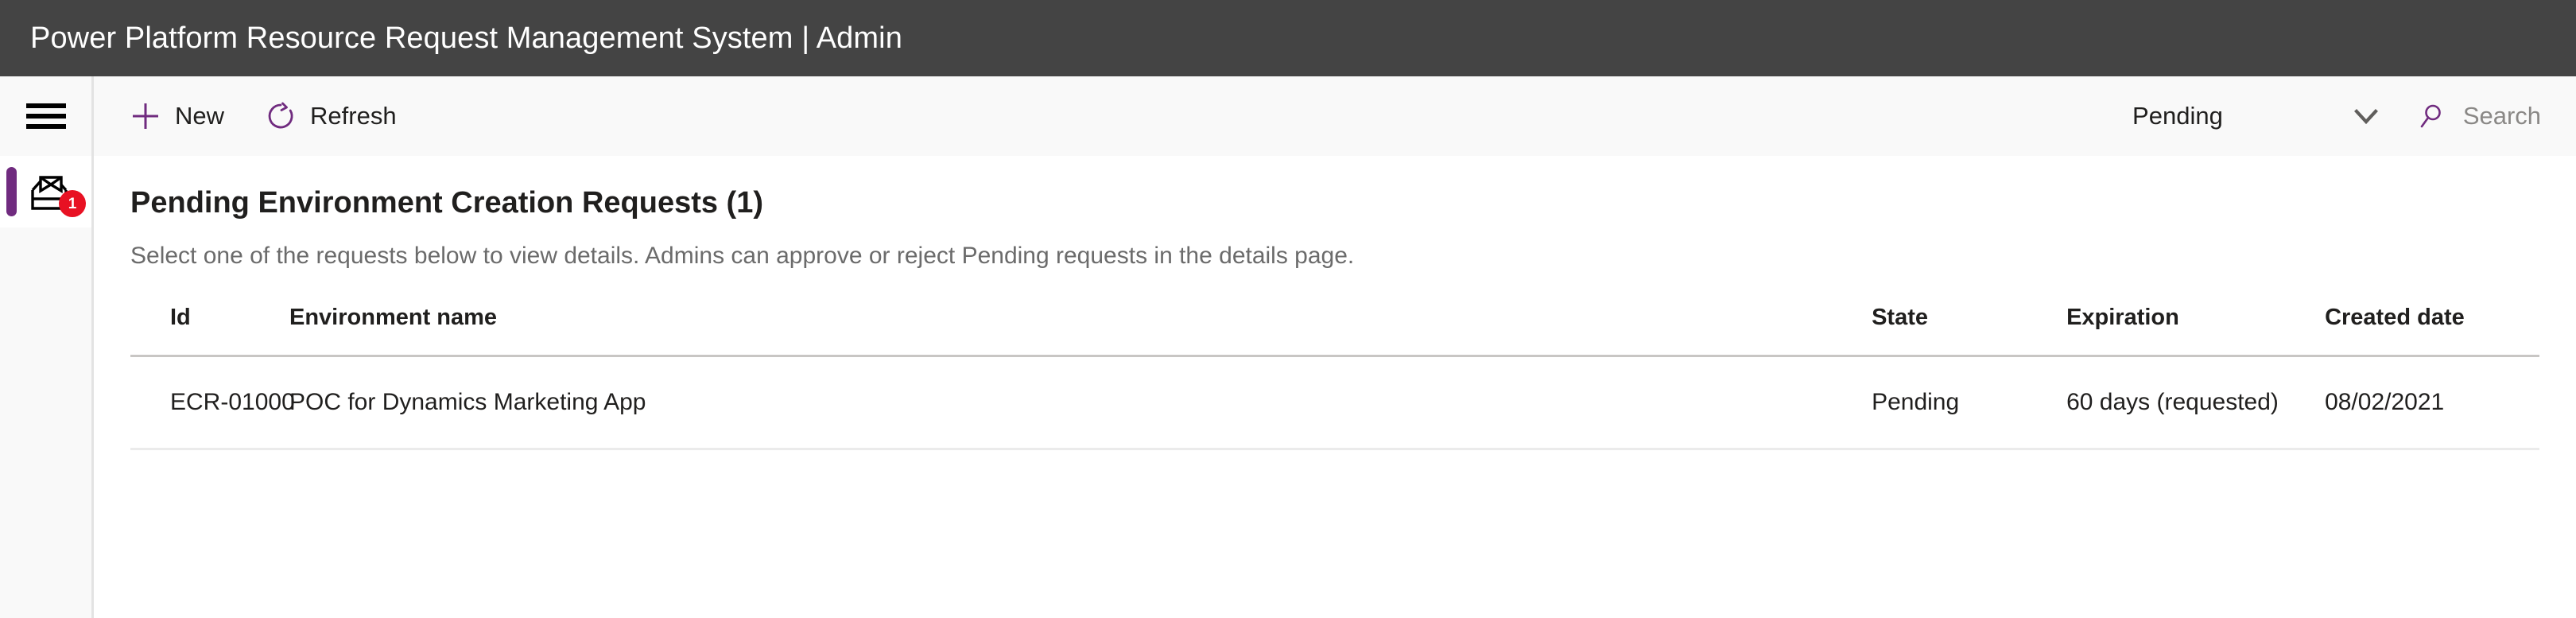 Image resolution: width=2576 pixels, height=618 pixels. I want to click on refresh-button-label: Refresh, so click(353, 116).